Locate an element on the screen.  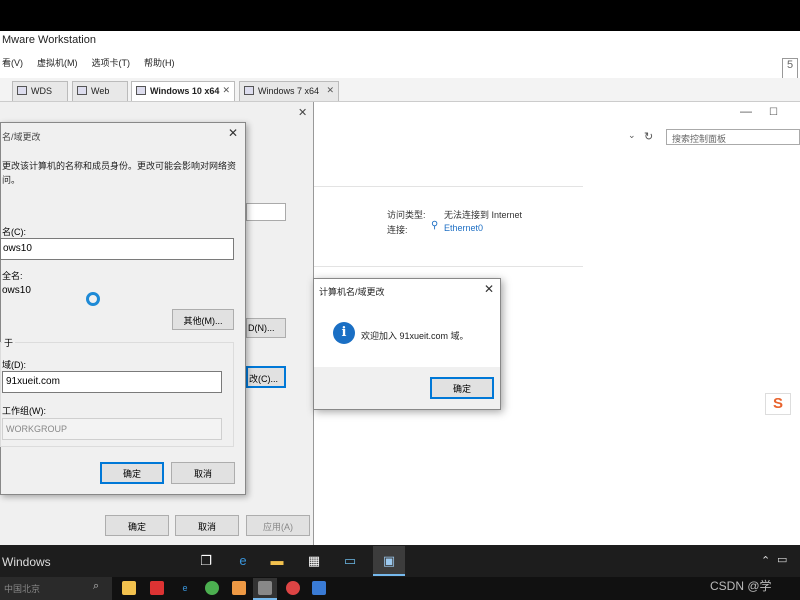
tab-wds: WDS is located at coordinates (40, 91).